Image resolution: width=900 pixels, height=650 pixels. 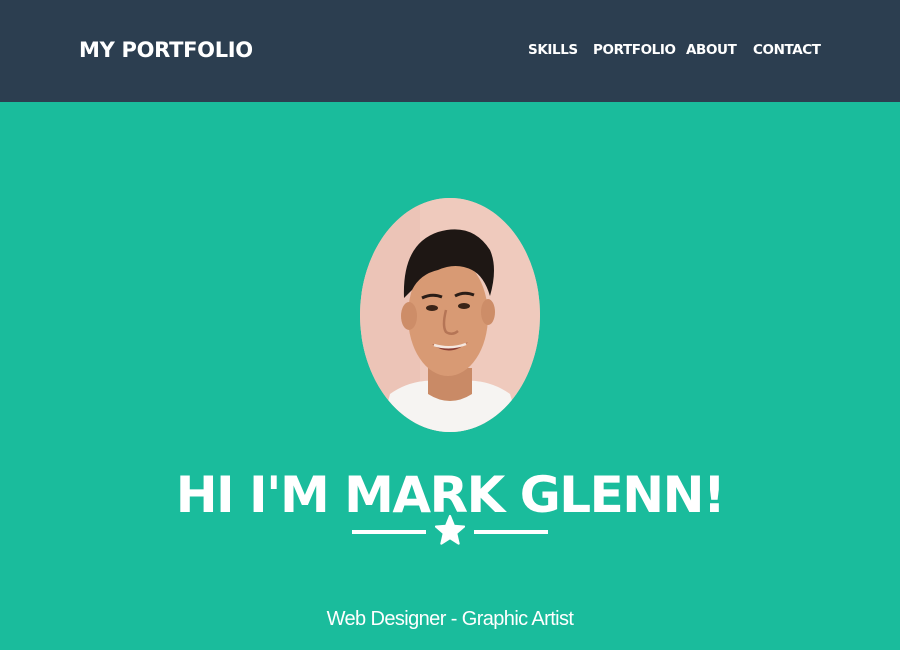 I want to click on star-icon, so click(x=450, y=529).